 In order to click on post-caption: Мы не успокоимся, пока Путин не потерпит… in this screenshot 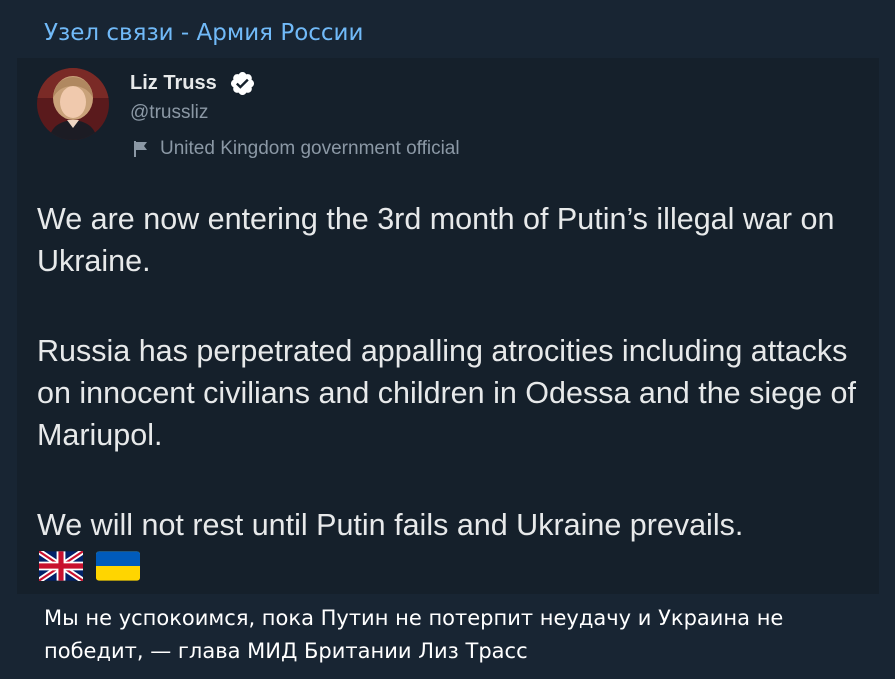, I will do `click(414, 634)`.